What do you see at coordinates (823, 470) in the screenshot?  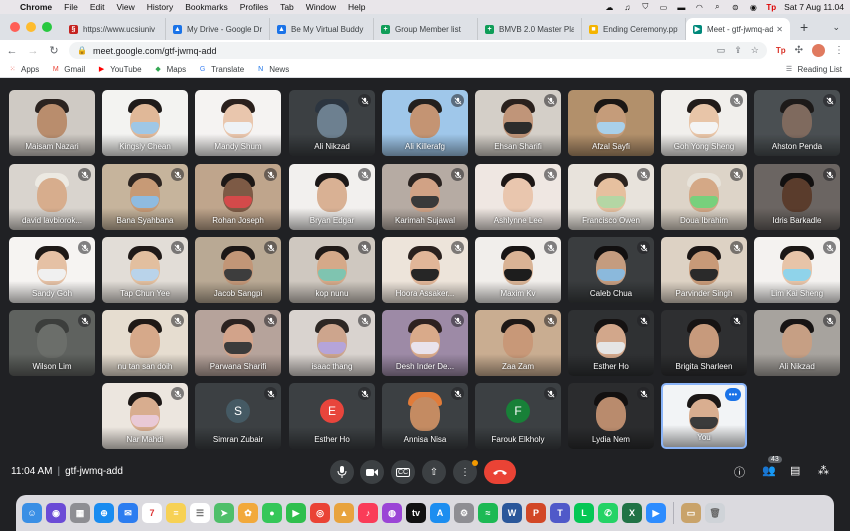 I see `activities-icon: ⁂` at bounding box center [823, 470].